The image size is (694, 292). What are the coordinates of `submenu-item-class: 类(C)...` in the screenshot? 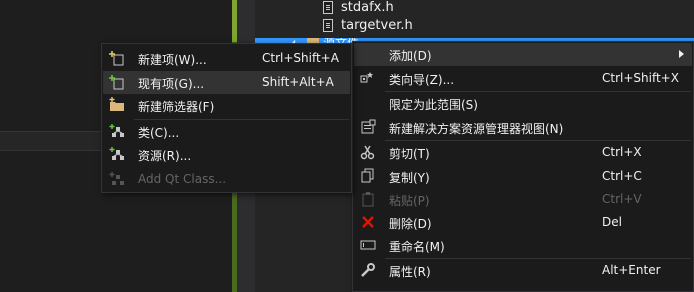 It's located at (226, 131).